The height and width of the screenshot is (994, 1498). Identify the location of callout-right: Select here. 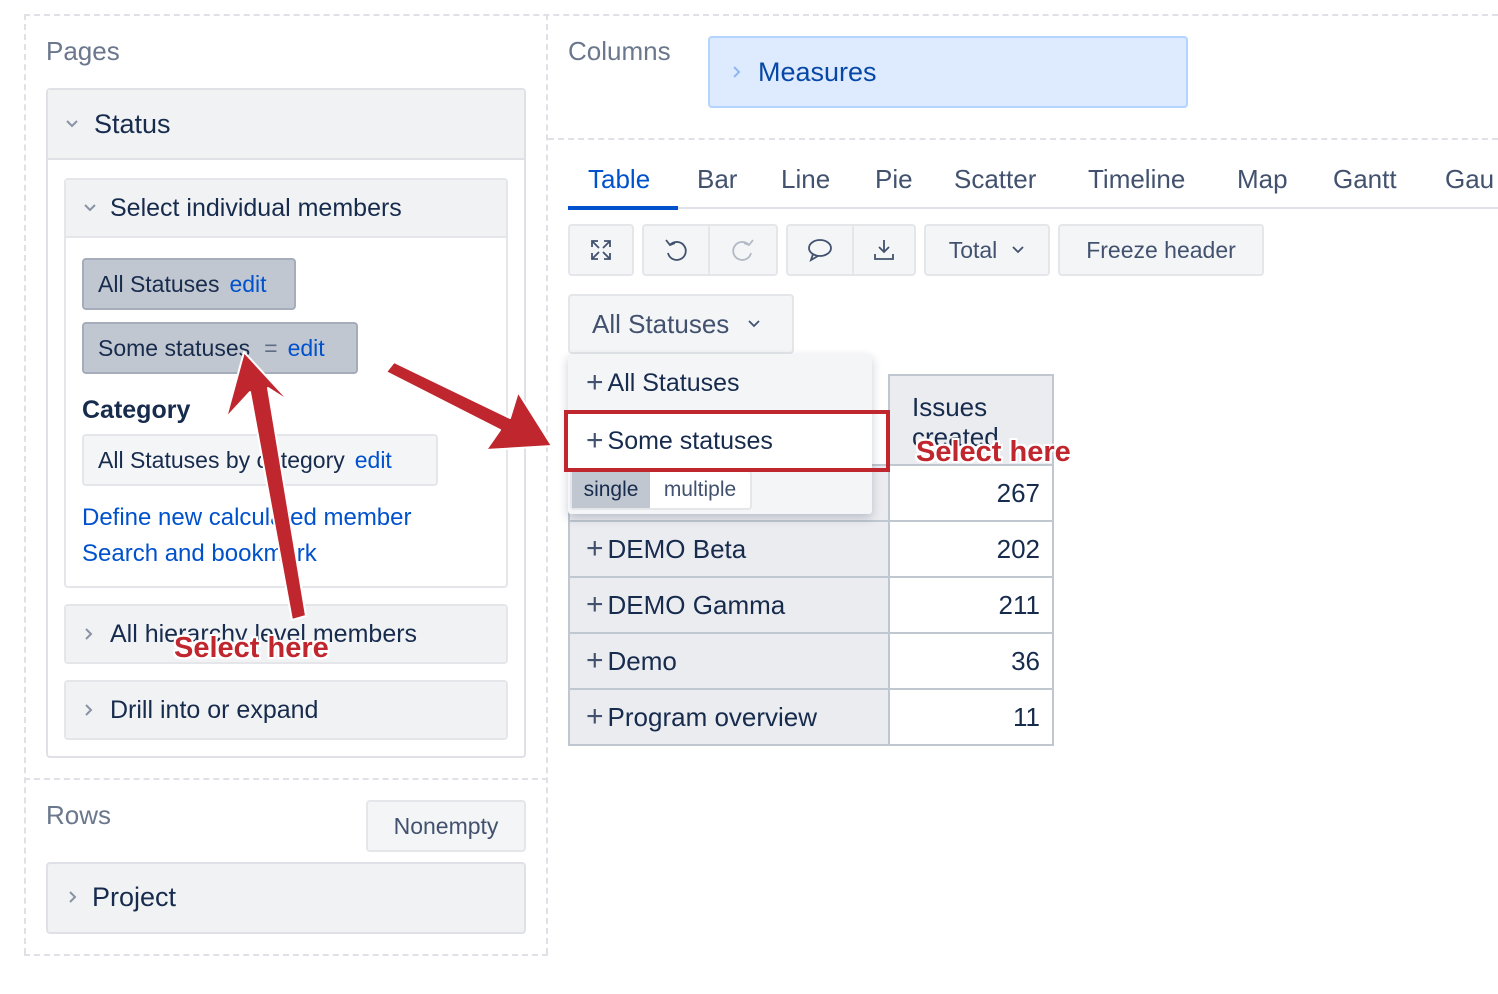
(993, 452).